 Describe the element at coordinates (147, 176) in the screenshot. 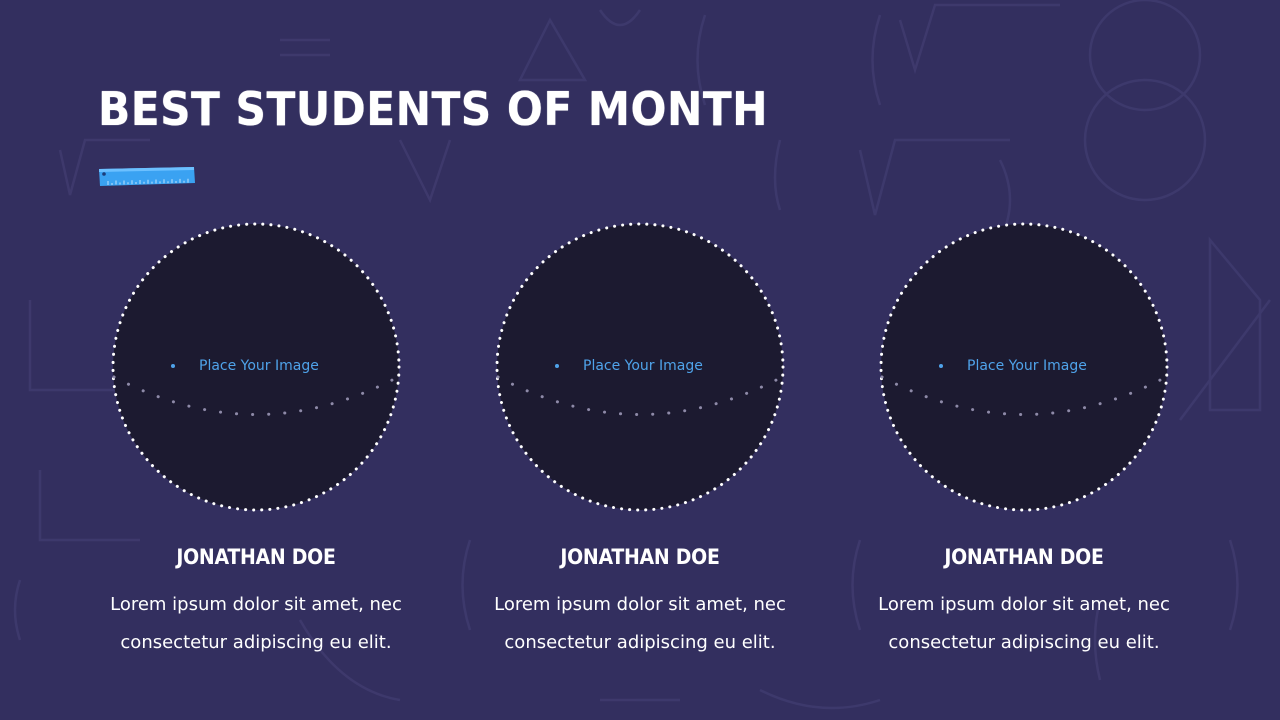

I see `ruler-icon` at that location.